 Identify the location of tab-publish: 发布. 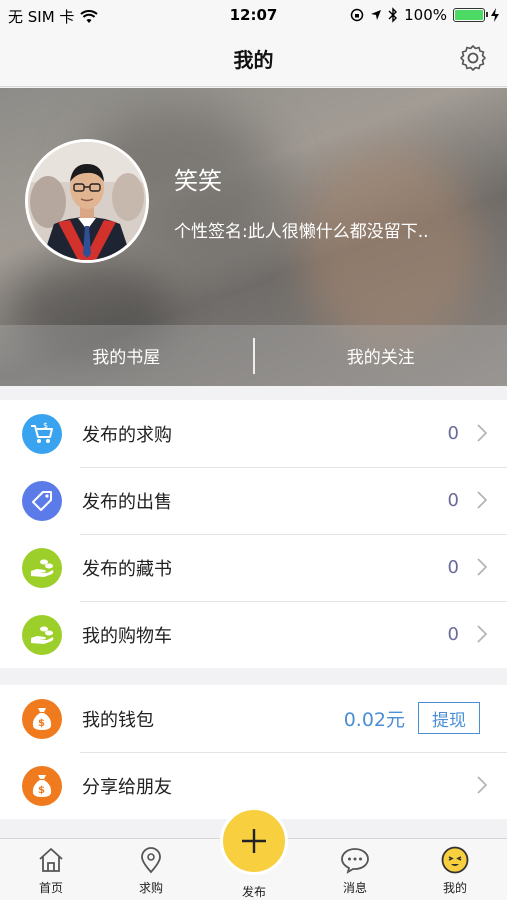
(254, 853).